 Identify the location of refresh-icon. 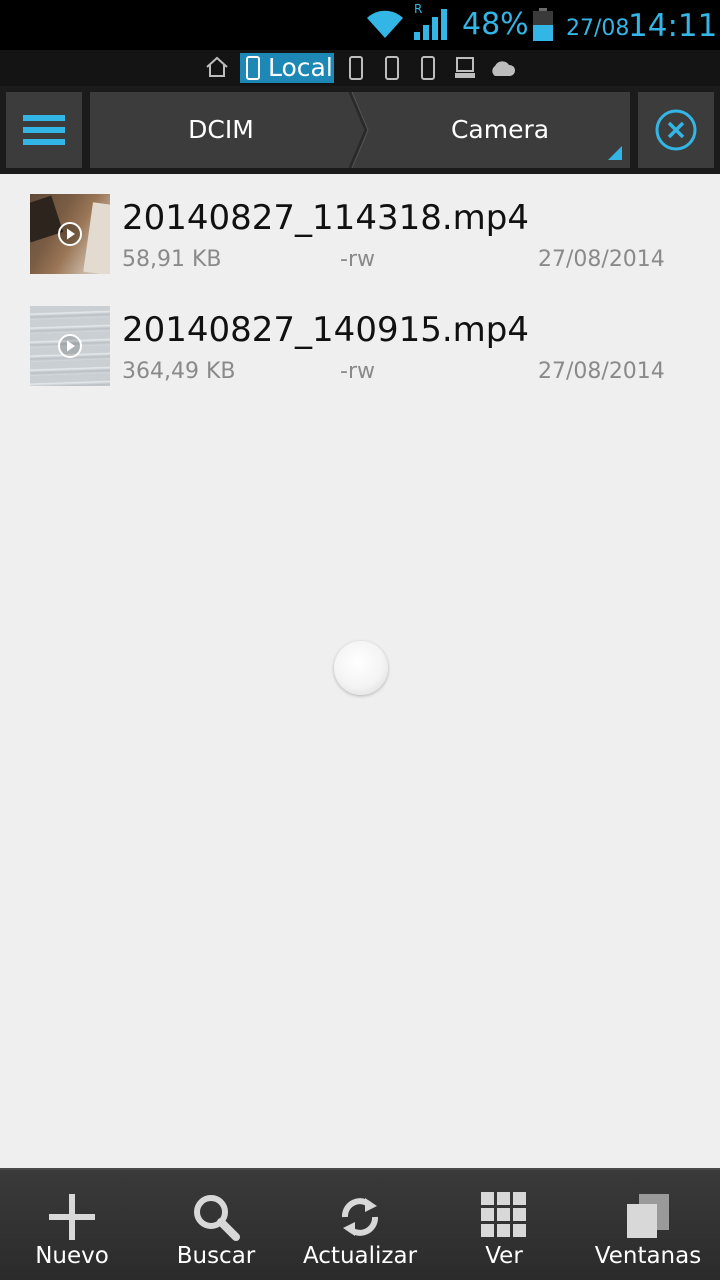
(360, 1217).